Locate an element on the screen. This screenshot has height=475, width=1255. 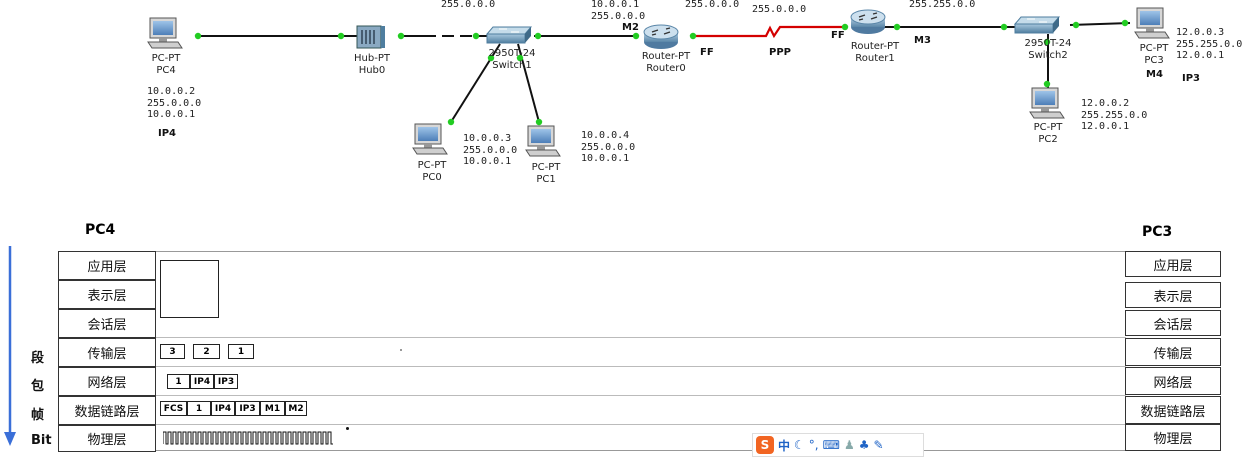
right-host-title: PC3 is located at coordinates (1157, 232).